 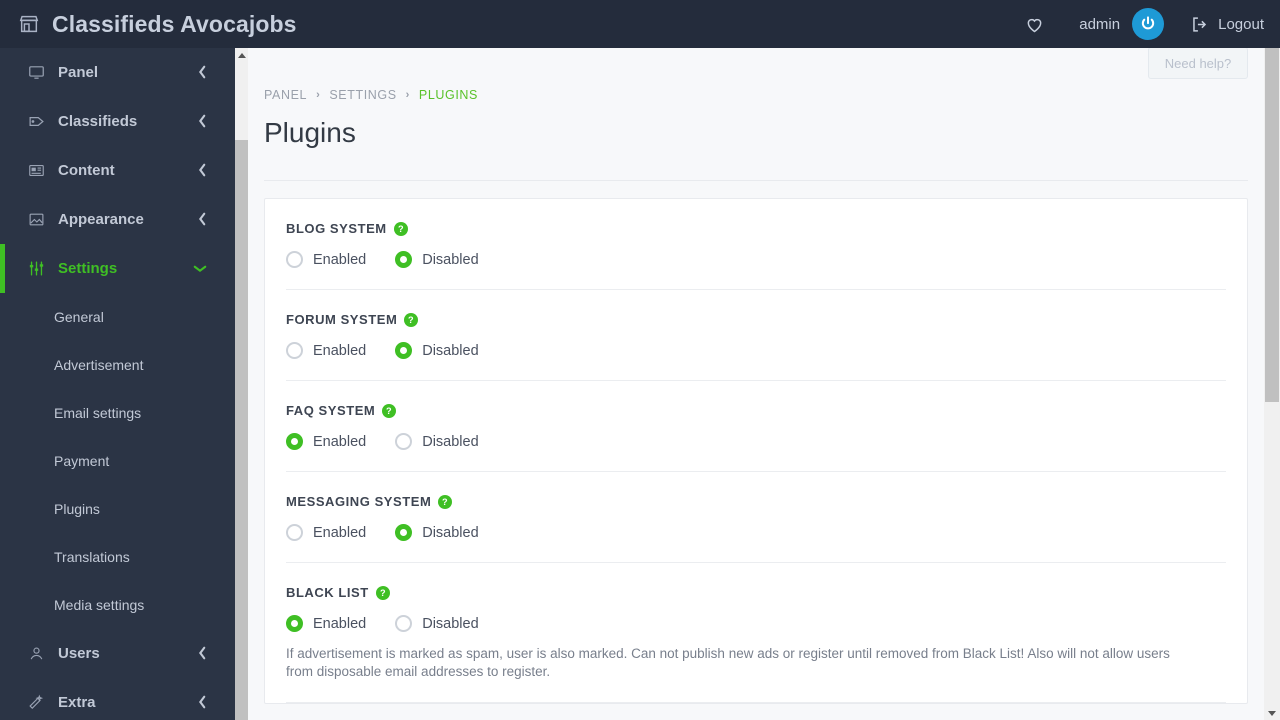 I want to click on sidebar-item-label: Users, so click(x=79, y=653).